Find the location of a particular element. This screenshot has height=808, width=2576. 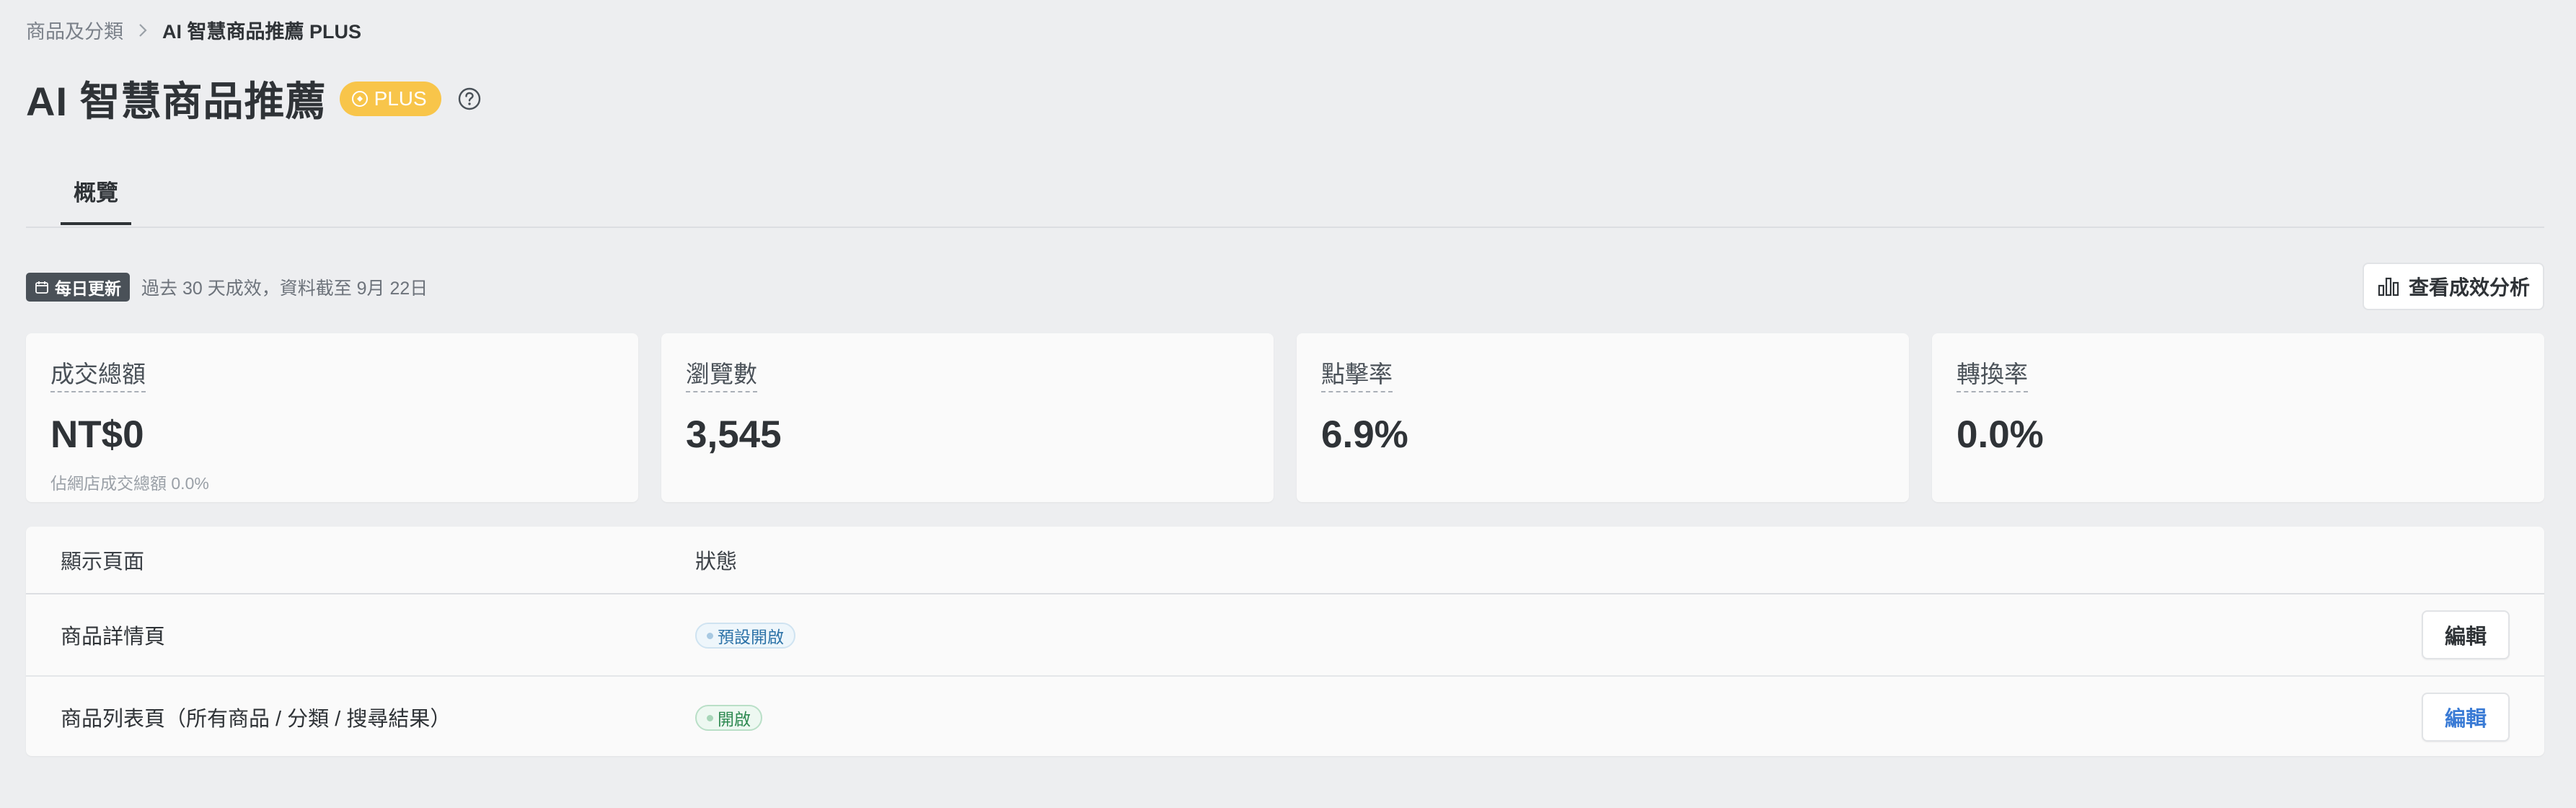

column-header-page: 顯示頁面 is located at coordinates (103, 562).